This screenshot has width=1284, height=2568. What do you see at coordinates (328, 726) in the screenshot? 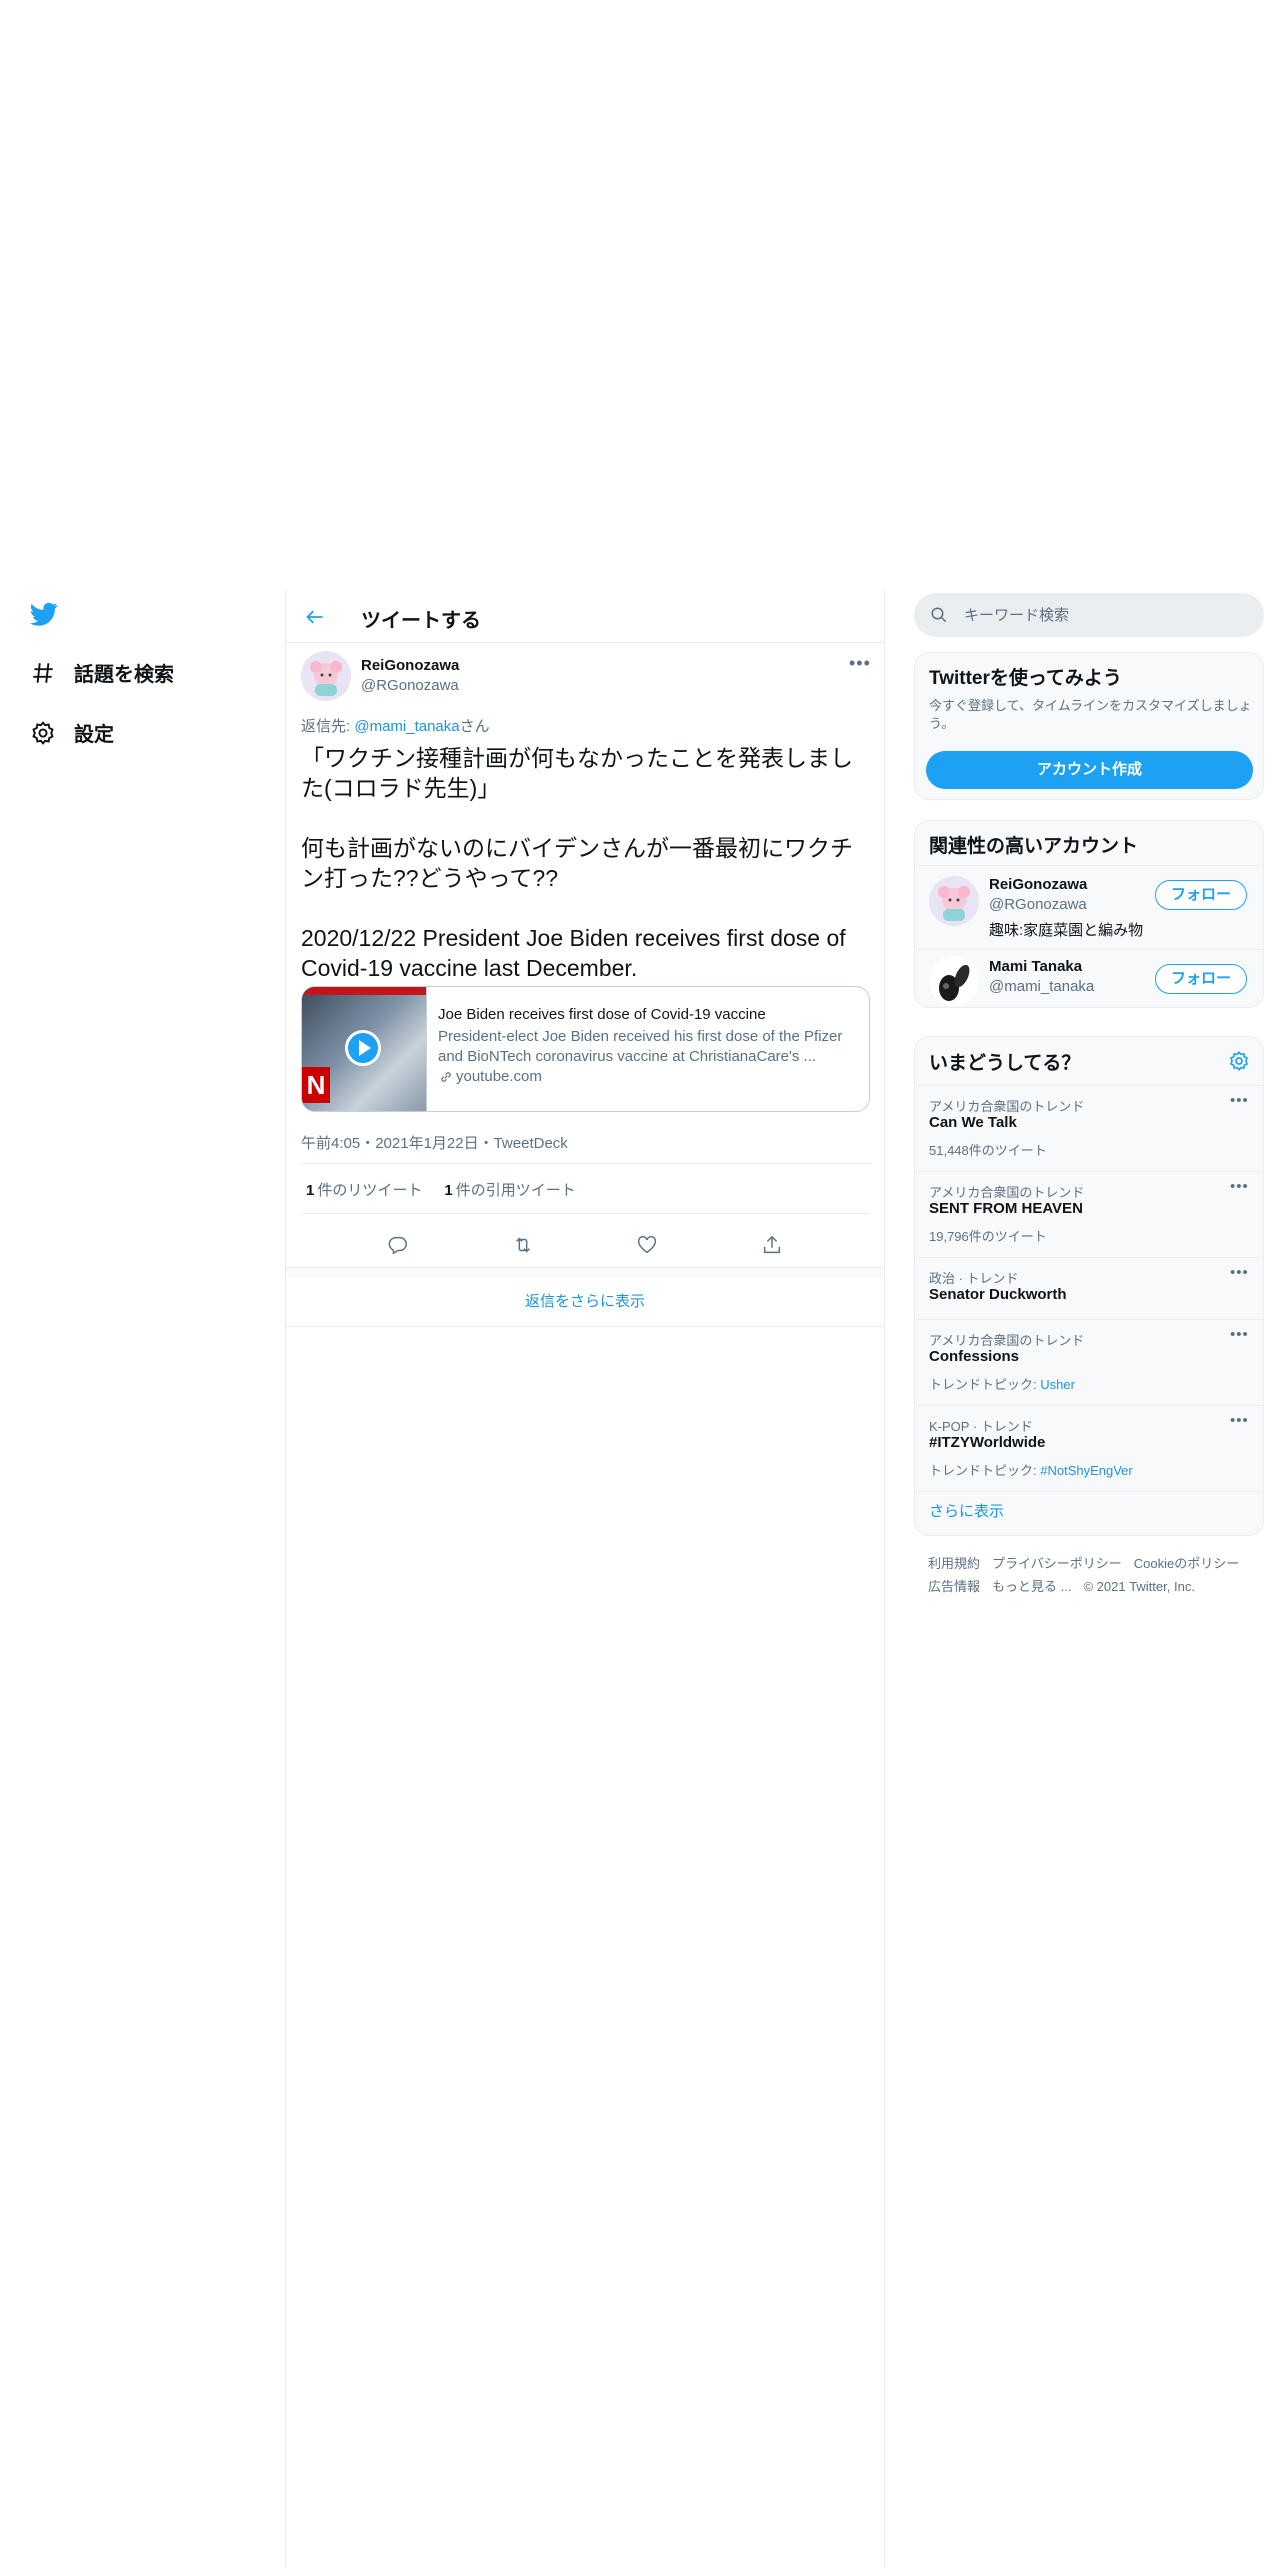
I see `reply-prefix: 返信先:` at bounding box center [328, 726].